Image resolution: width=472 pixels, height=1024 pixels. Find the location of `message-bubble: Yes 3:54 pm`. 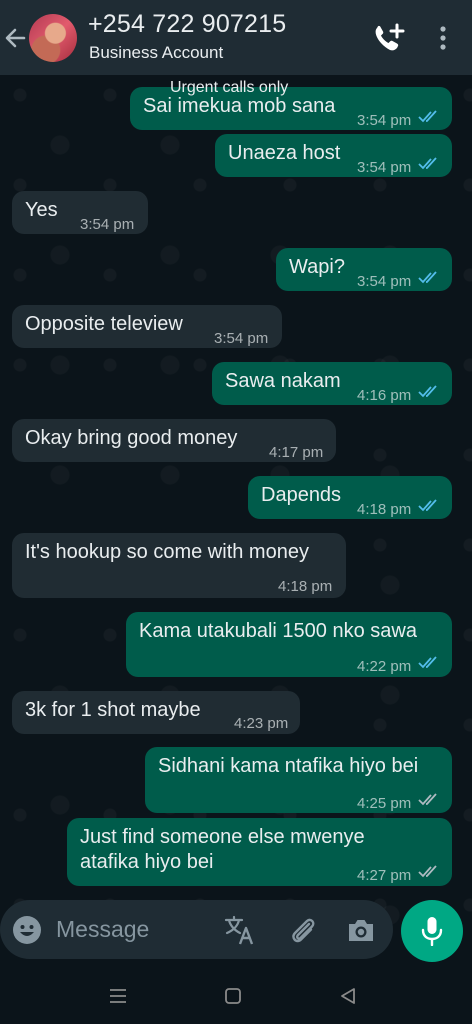

message-bubble: Yes 3:54 pm is located at coordinates (80, 212).